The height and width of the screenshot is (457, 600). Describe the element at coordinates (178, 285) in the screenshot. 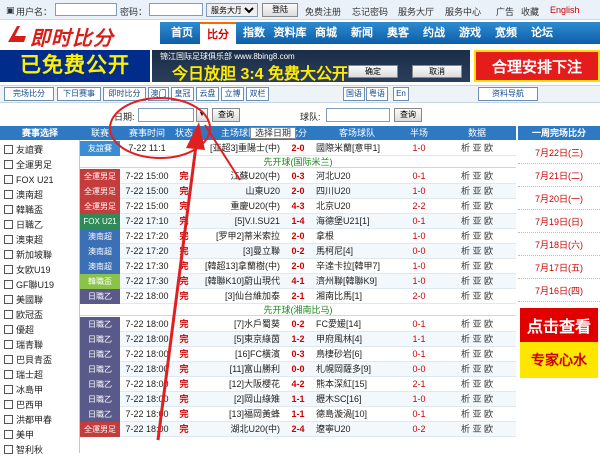

I see `annotation-arrow-line` at that location.